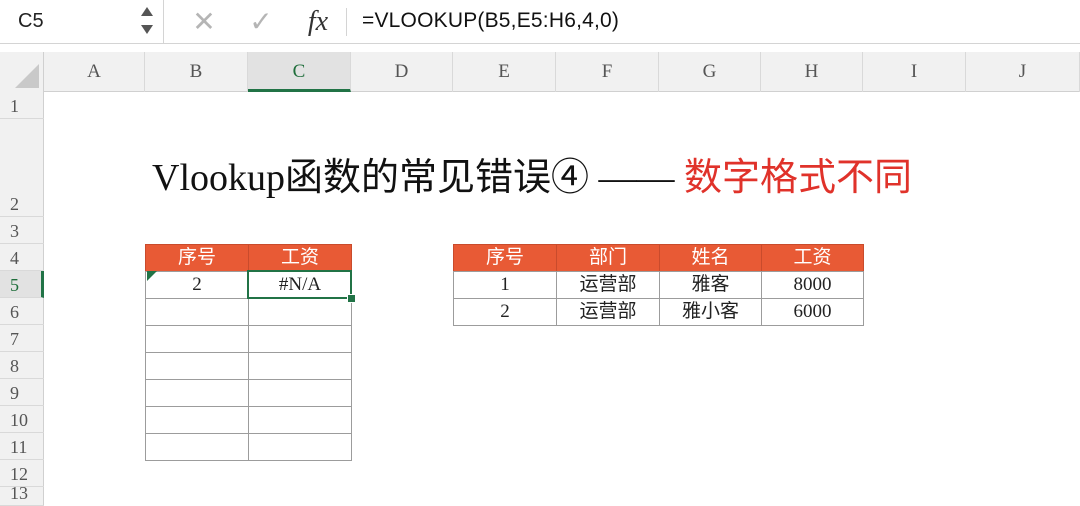 This screenshot has width=1080, height=506. Describe the element at coordinates (505, 285) in the screenshot. I see `right_table-cell: 1` at that location.